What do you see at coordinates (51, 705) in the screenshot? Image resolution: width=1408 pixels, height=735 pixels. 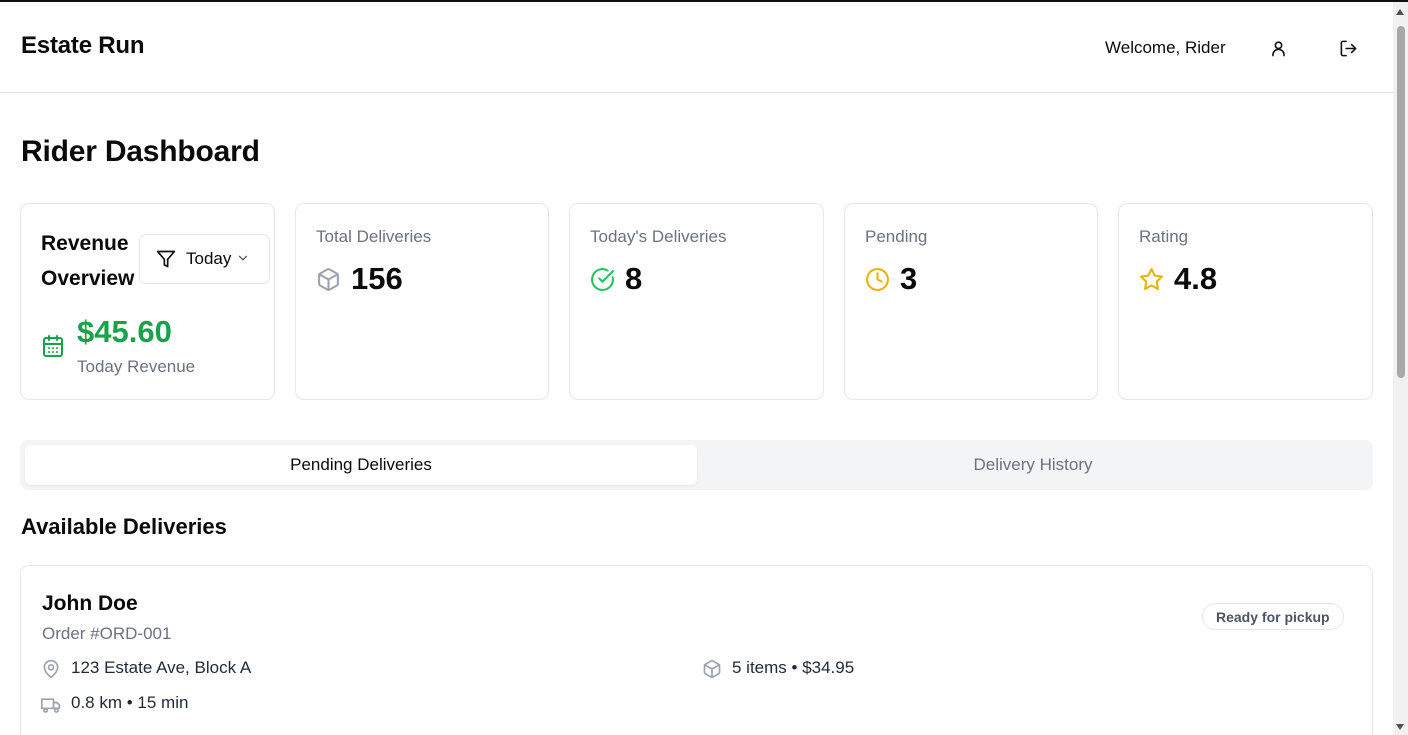 I see `truck-icon` at bounding box center [51, 705].